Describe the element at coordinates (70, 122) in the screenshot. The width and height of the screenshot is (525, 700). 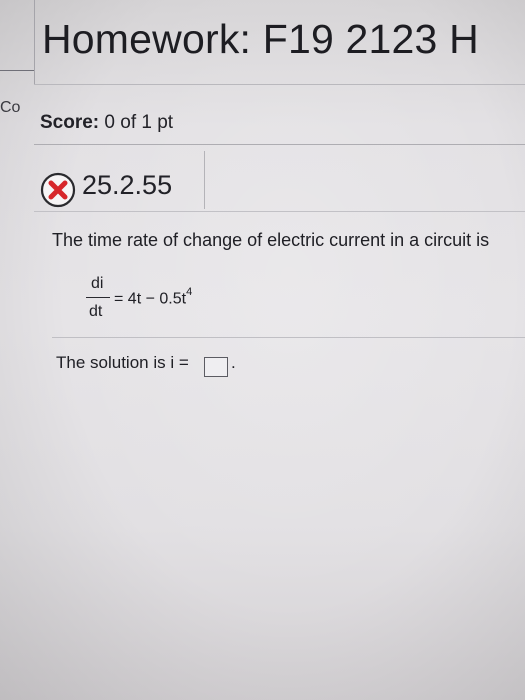
I see `score-label: Score:` at that location.